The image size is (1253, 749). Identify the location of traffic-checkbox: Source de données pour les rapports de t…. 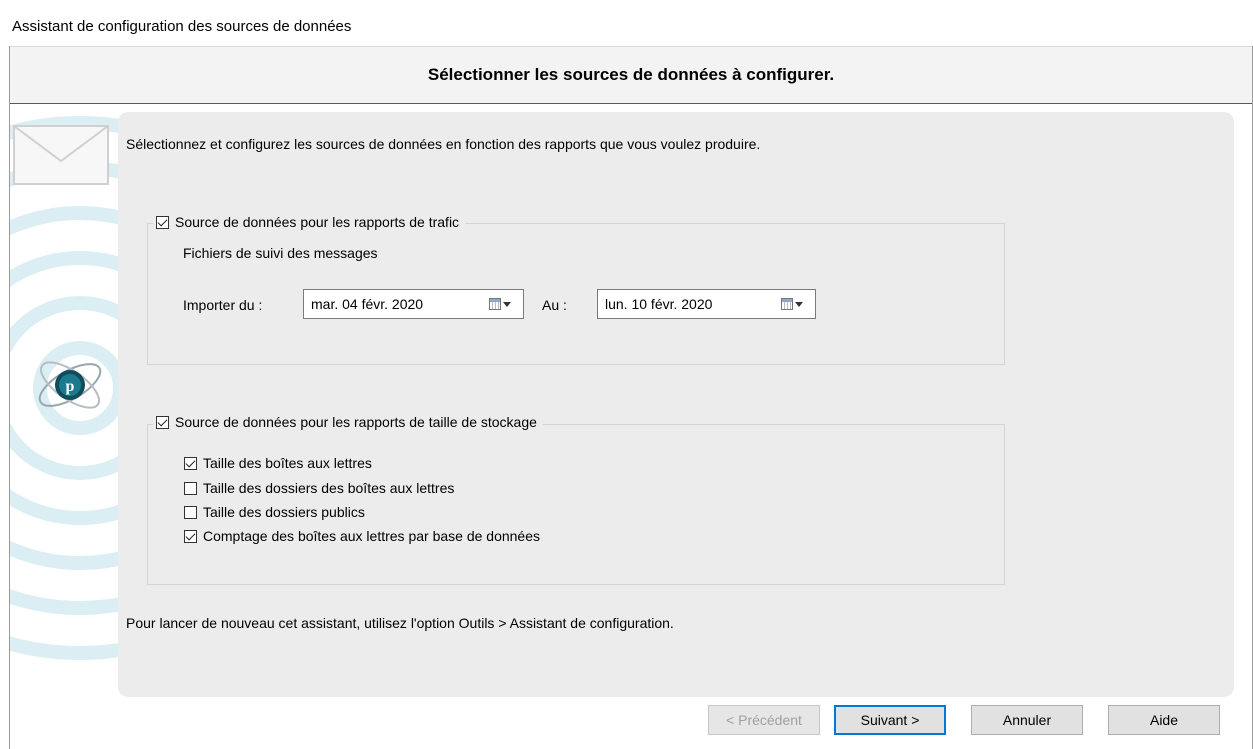
(309, 222).